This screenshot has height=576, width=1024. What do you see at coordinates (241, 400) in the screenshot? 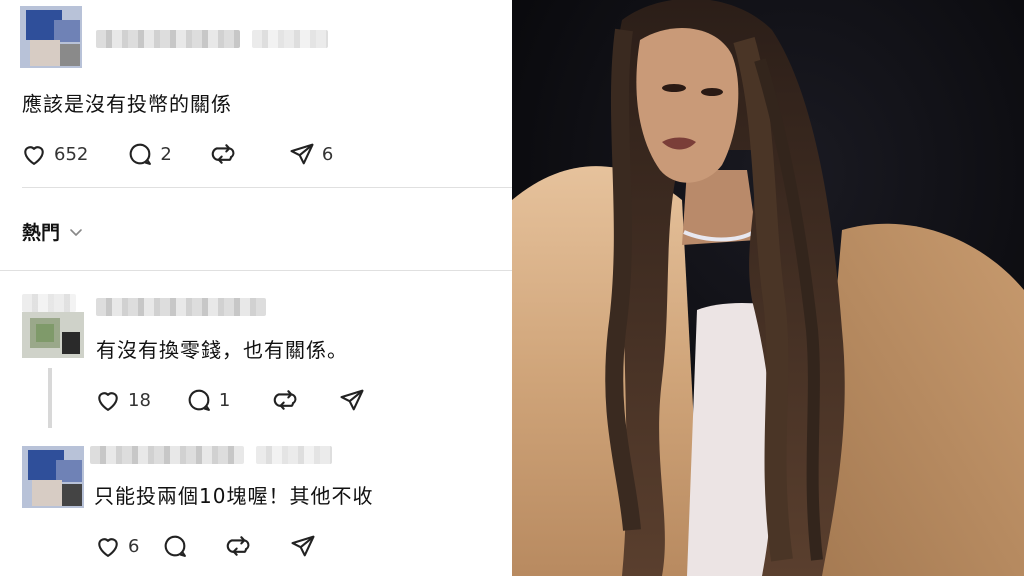
I see `reply-actions: 18 1` at bounding box center [241, 400].